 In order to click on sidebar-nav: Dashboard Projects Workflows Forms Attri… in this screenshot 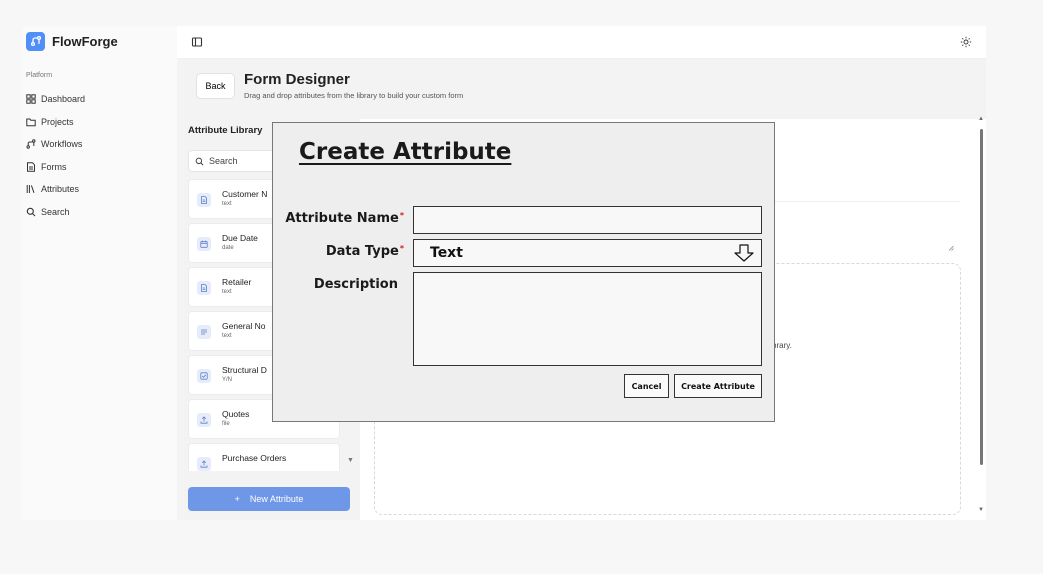, I will do `click(98, 155)`.